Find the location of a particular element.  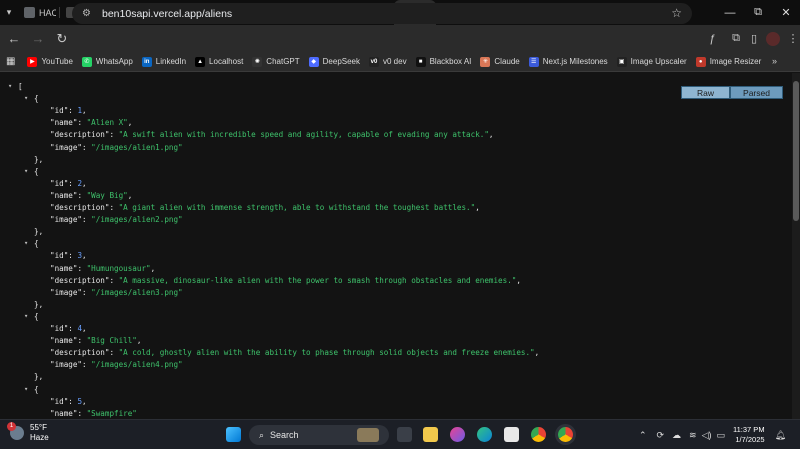

forward-button: → is located at coordinates (38, 39).